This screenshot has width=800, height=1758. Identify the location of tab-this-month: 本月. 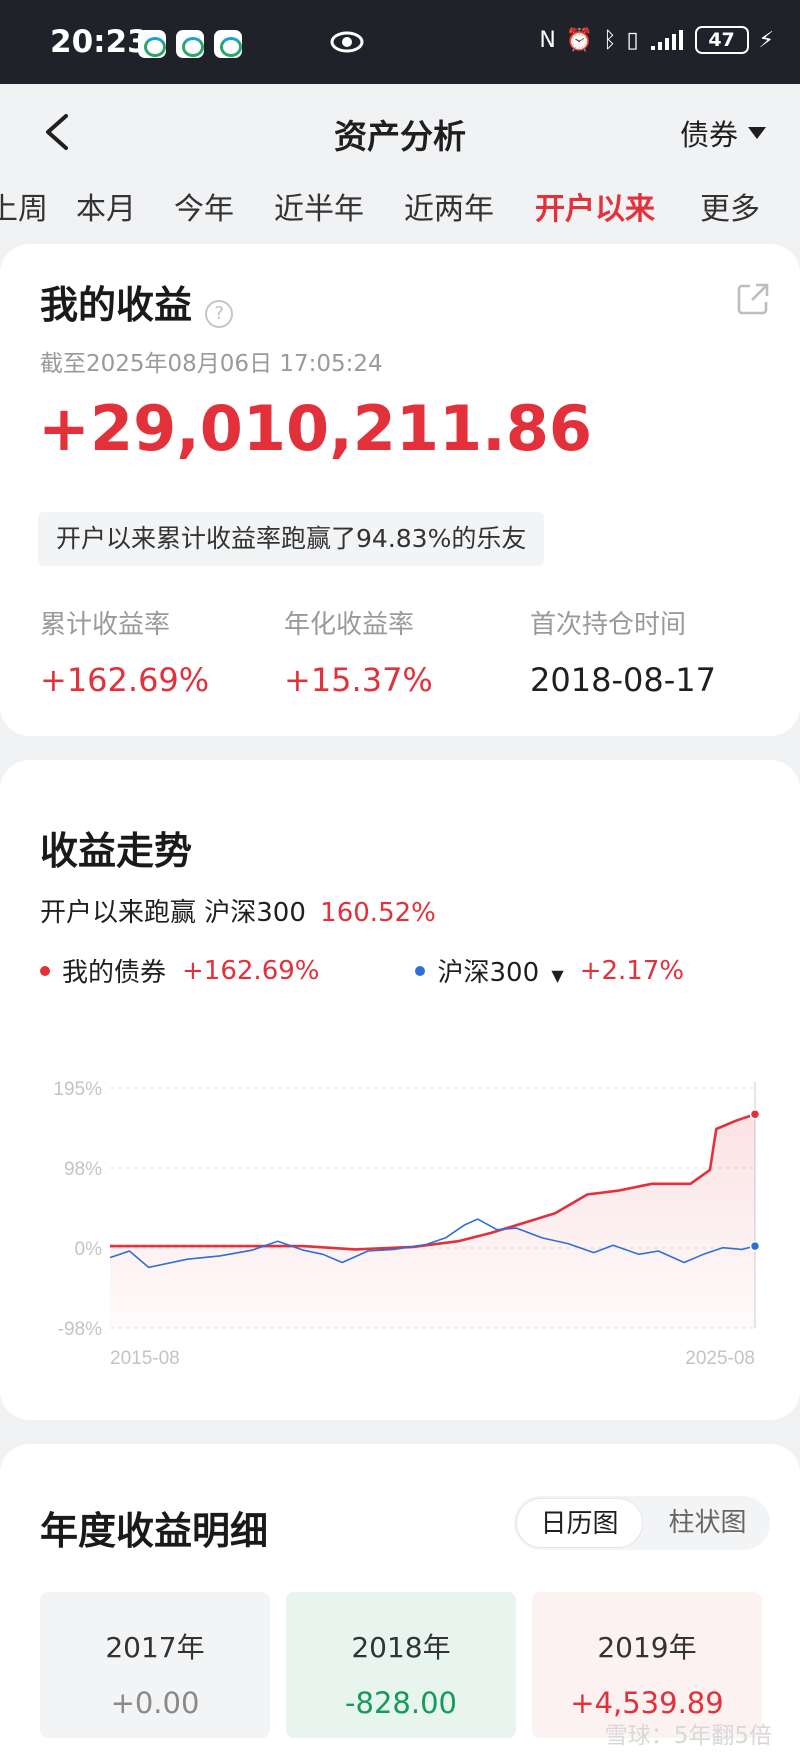
(106, 206).